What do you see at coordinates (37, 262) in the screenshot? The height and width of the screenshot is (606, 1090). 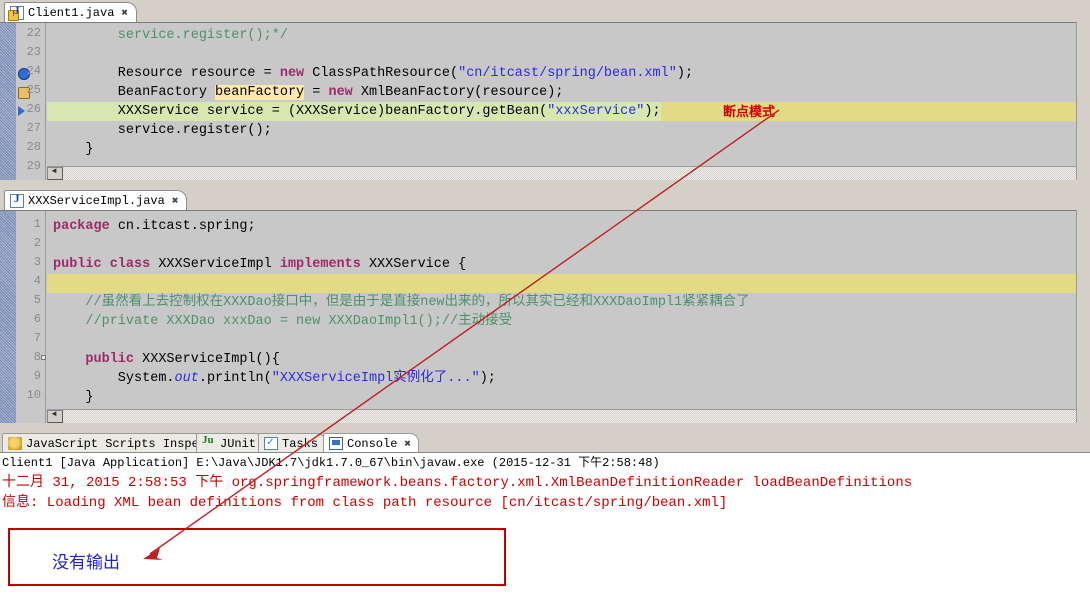 I see `line-number: 3` at bounding box center [37, 262].